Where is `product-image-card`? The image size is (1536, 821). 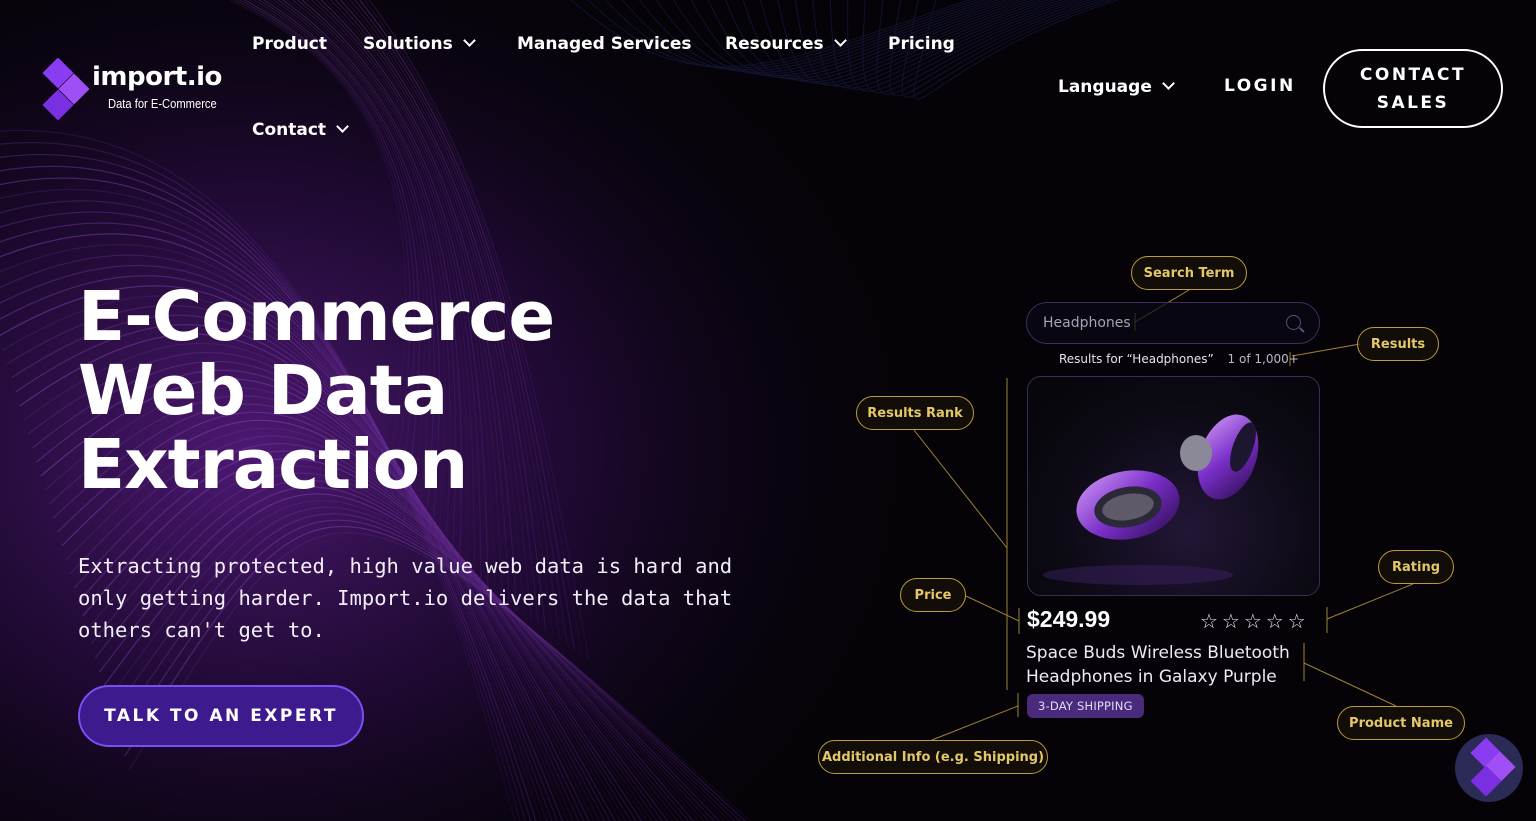
product-image-card is located at coordinates (1173, 486).